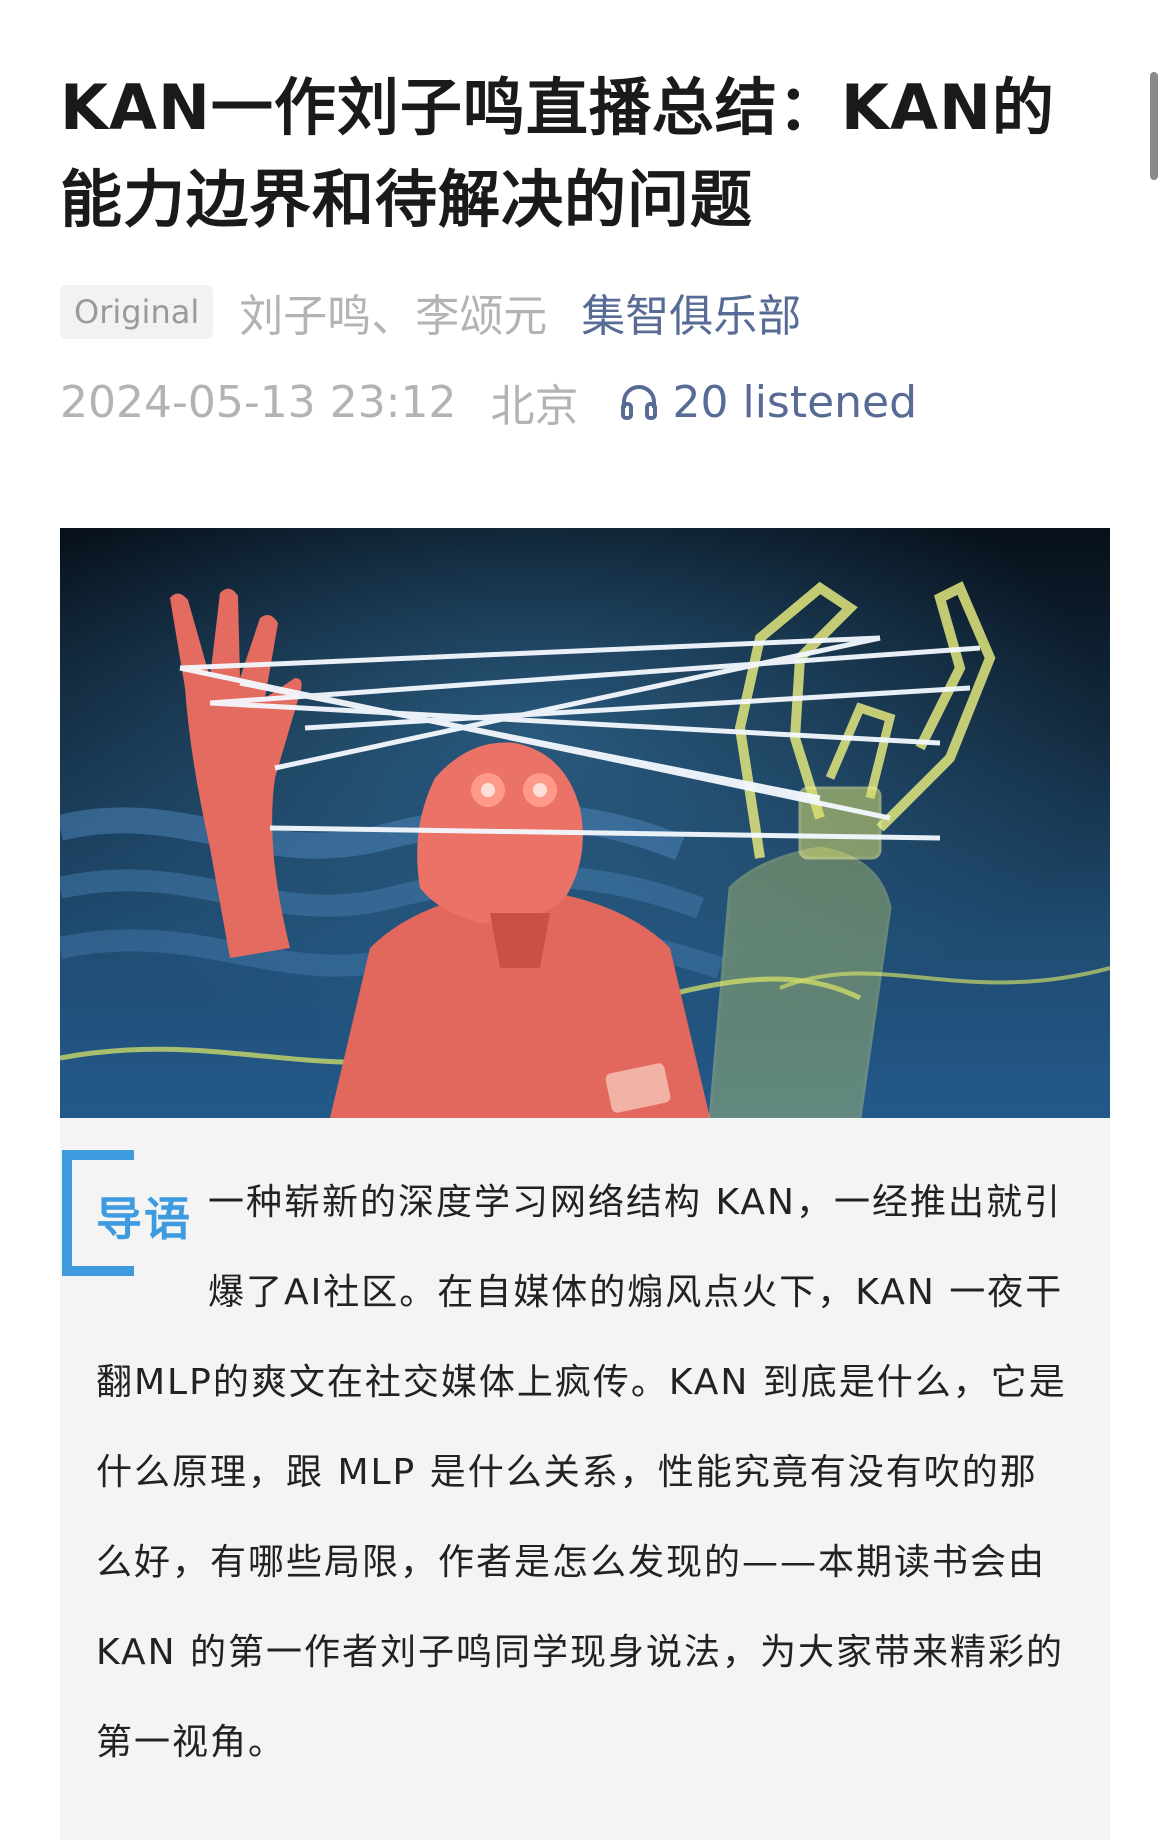 The width and height of the screenshot is (1170, 1840). I want to click on publish-date: 2024-05-13 23:12, so click(258, 402).